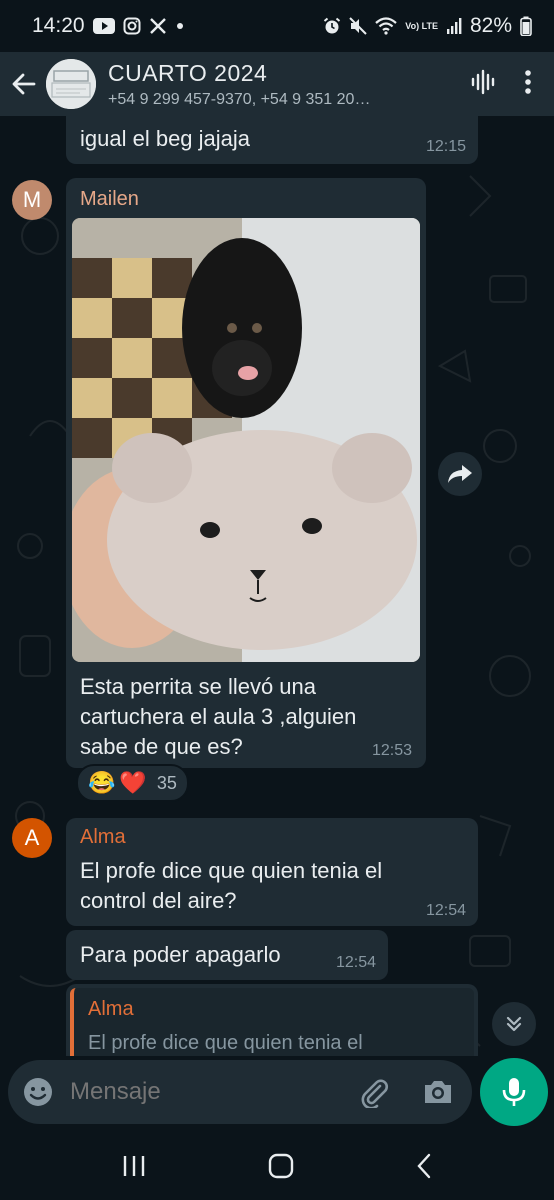  I want to click on message-time: 12:15, so click(445, 146).